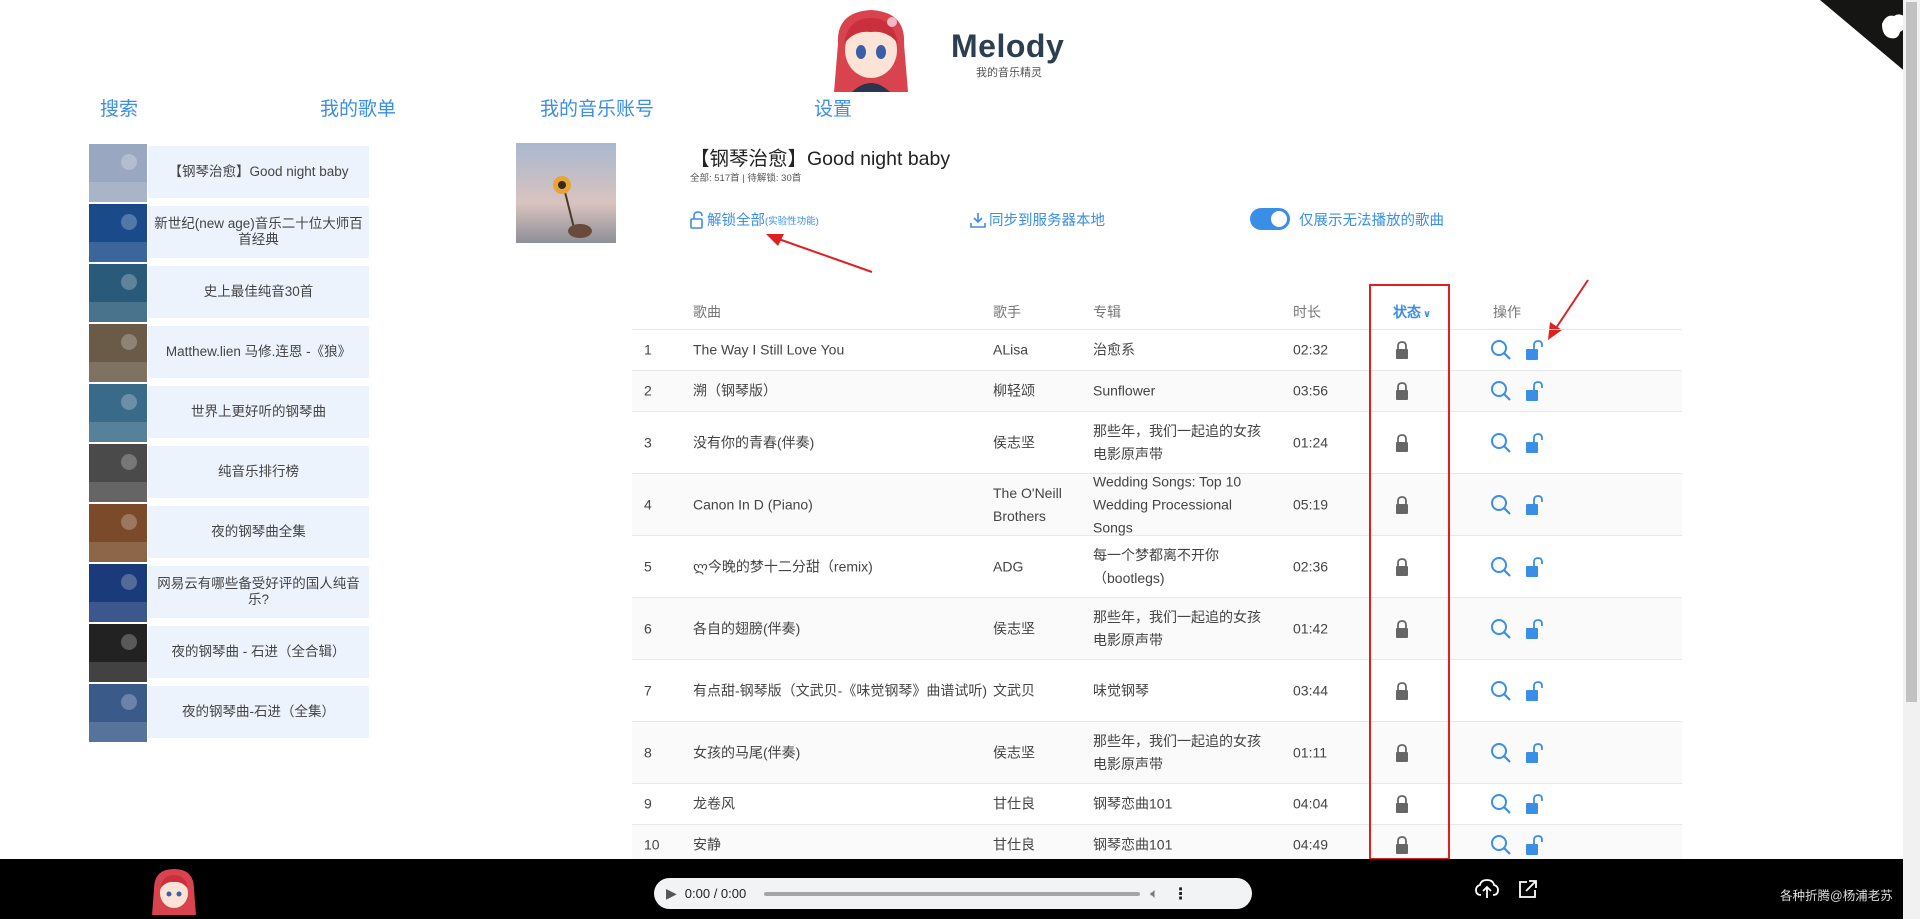 The height and width of the screenshot is (919, 1920). What do you see at coordinates (258, 292) in the screenshot?
I see `playlist-item-name: 史上最佳纯音30首` at bounding box center [258, 292].